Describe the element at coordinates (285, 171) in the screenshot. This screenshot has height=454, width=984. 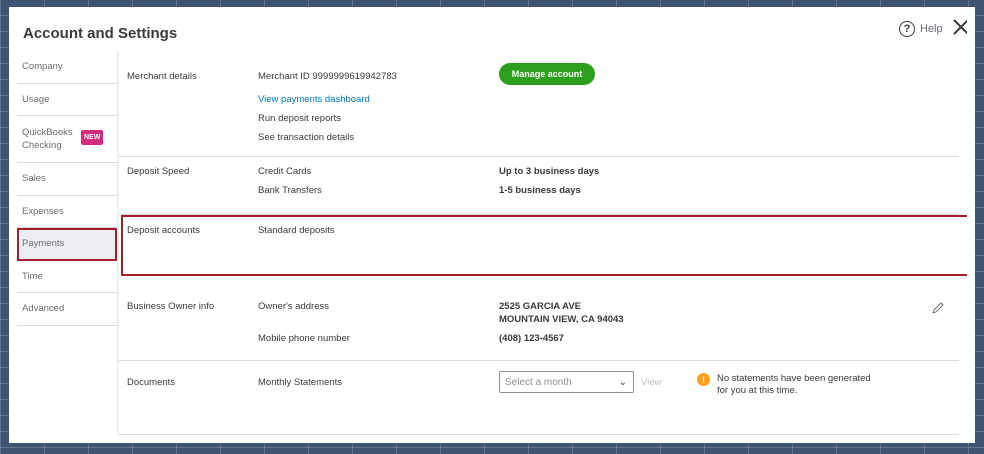
I see `credit-cards-label: Credit Cards` at that location.